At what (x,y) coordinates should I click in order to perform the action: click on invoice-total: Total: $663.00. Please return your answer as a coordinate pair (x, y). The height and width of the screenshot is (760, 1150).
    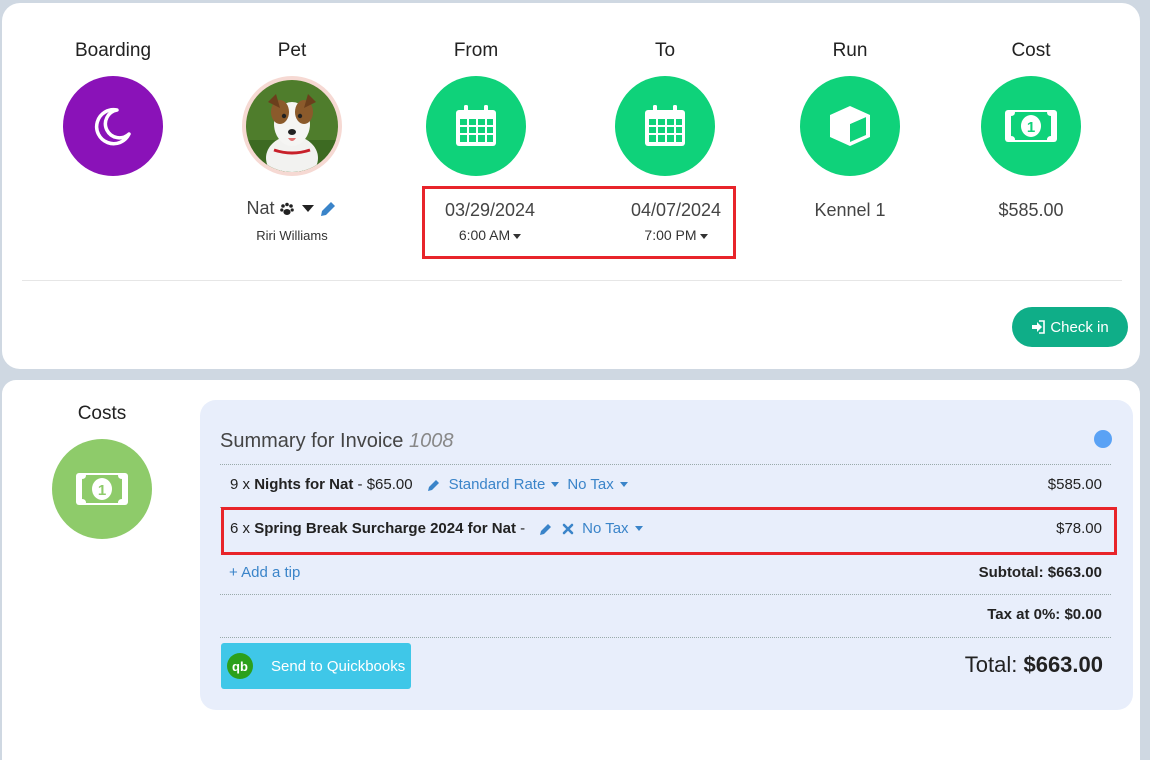
    Looking at the image, I should click on (1034, 665).